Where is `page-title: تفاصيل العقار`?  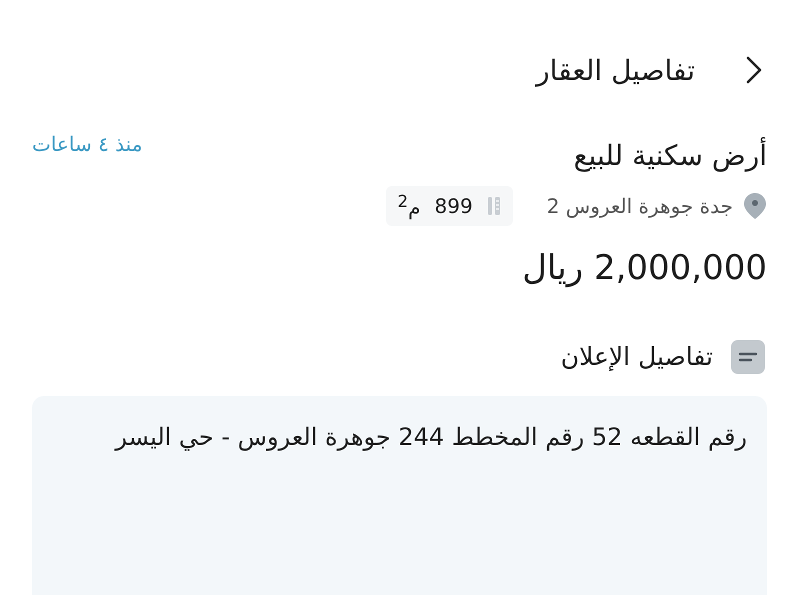
page-title: تفاصيل العقار is located at coordinates (615, 70).